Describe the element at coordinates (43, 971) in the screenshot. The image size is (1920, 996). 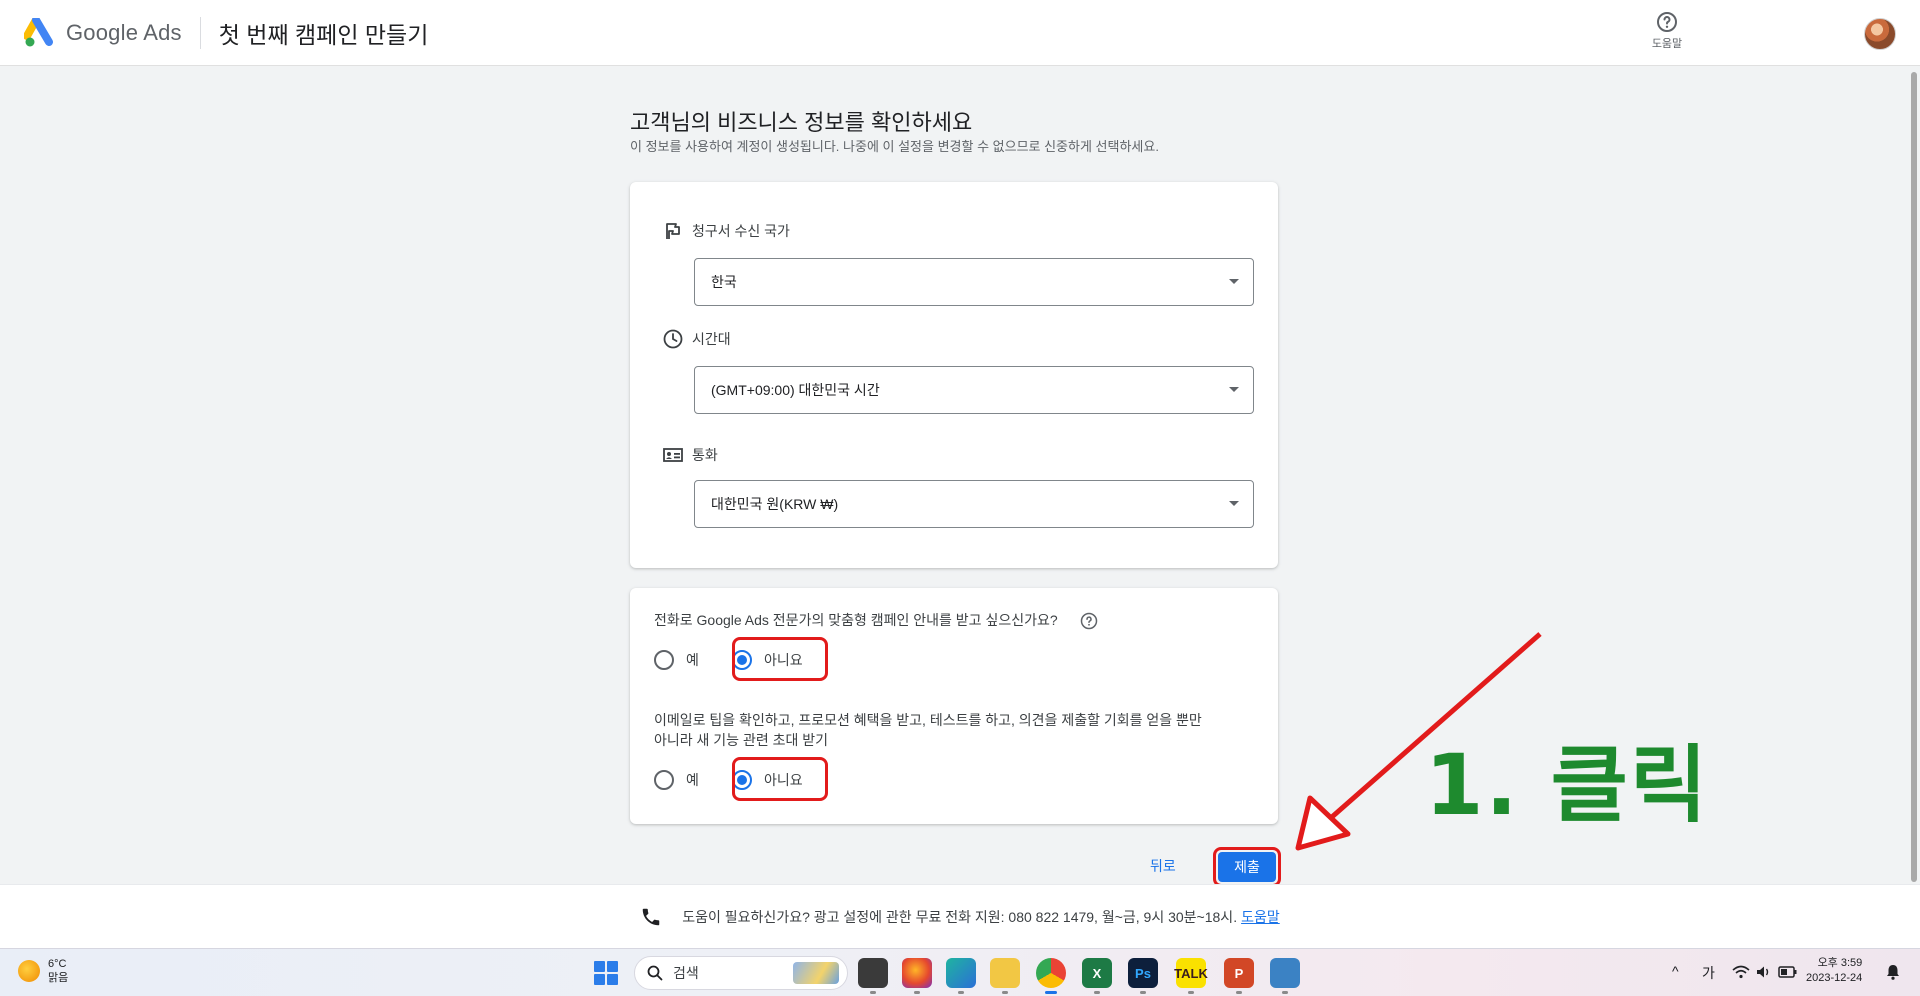
I see `weather-widget: 6°C 맑음` at that location.